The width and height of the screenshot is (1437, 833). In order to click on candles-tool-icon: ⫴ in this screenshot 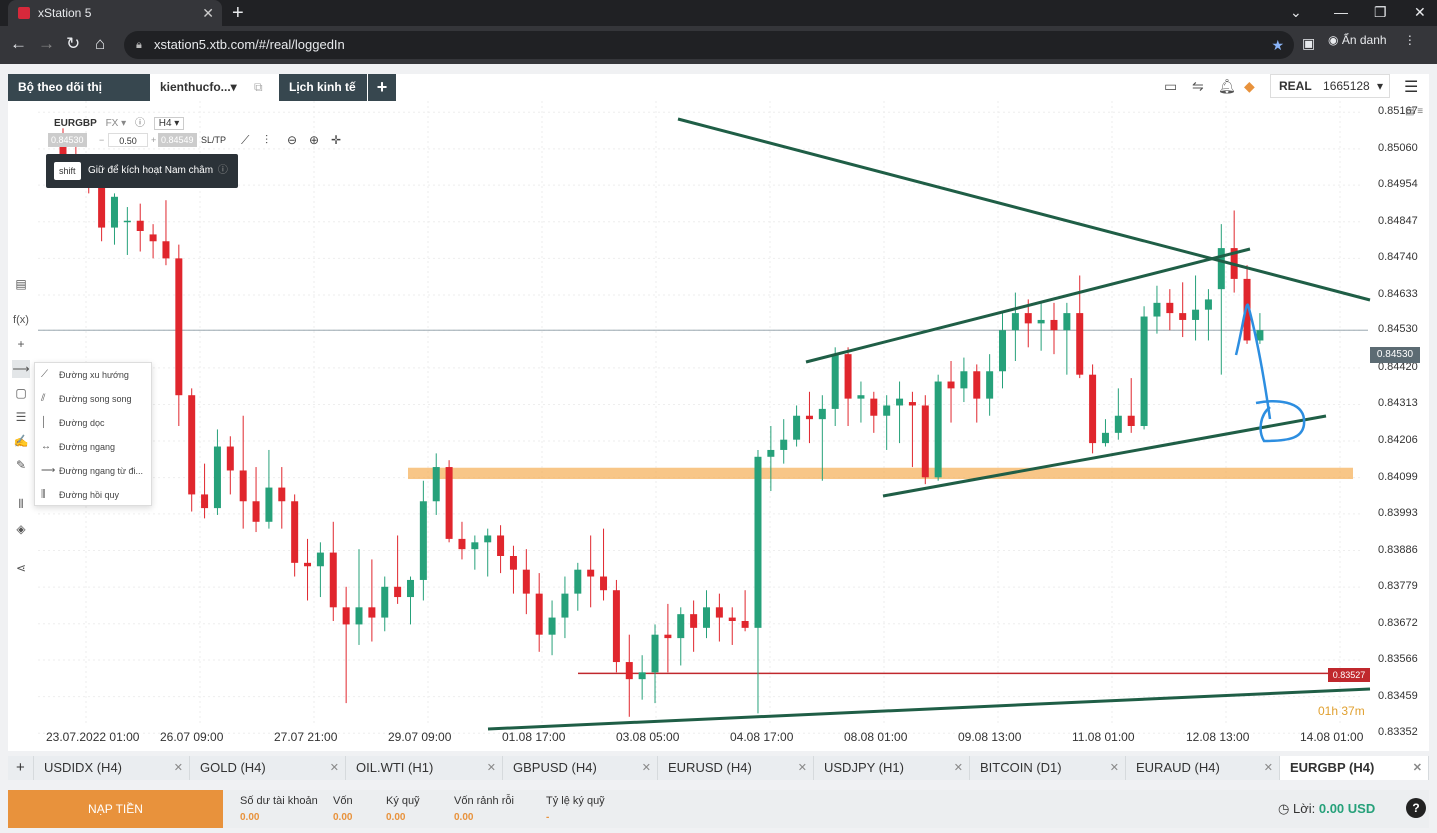, I will do `click(21, 504)`.